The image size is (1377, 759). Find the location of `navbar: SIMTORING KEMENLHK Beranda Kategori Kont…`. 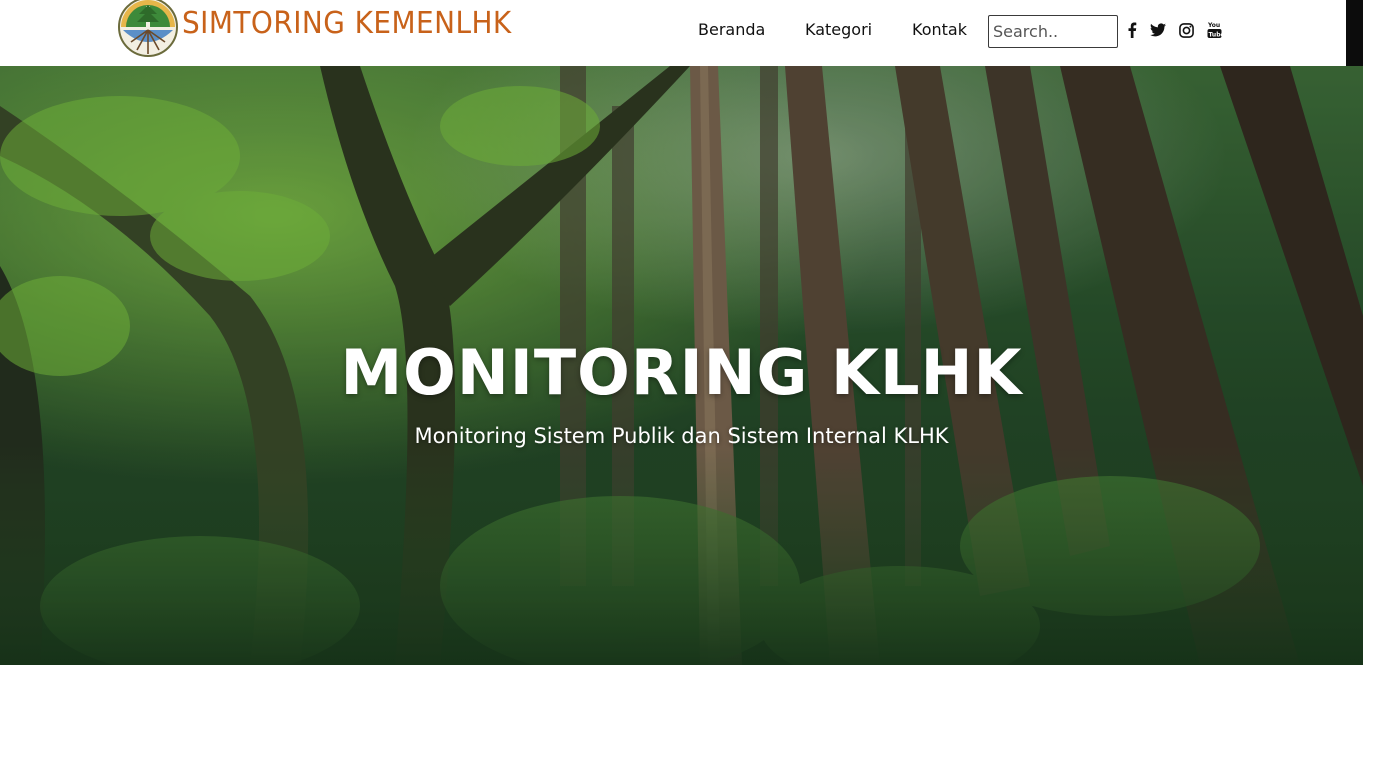

navbar: SIMTORING KEMENLHK Beranda Kategori Kont… is located at coordinates (673, 33).